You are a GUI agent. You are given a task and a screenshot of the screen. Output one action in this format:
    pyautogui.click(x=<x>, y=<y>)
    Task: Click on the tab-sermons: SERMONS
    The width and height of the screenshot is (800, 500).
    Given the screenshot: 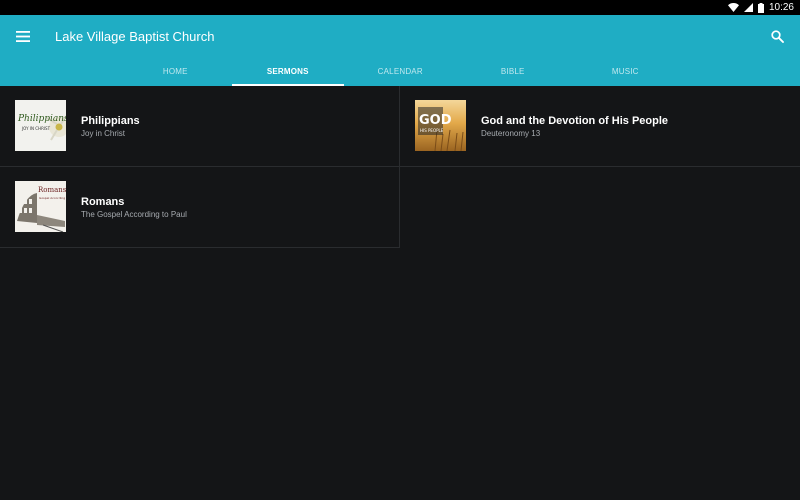 What is the action you would take?
    pyautogui.click(x=288, y=71)
    